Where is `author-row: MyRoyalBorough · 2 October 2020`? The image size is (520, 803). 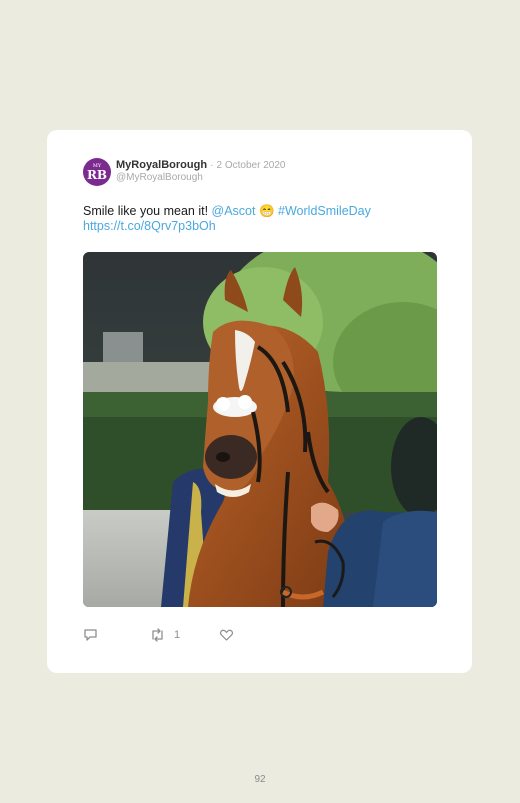
author-row: MyRoyalBorough · 2 October 2020 is located at coordinates (200, 165).